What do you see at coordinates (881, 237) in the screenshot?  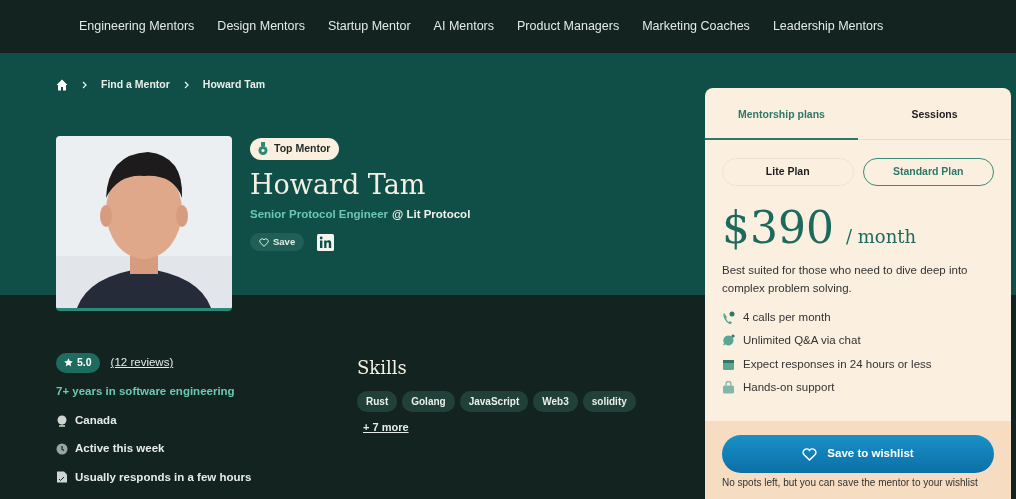 I see `price-period: / month` at bounding box center [881, 237].